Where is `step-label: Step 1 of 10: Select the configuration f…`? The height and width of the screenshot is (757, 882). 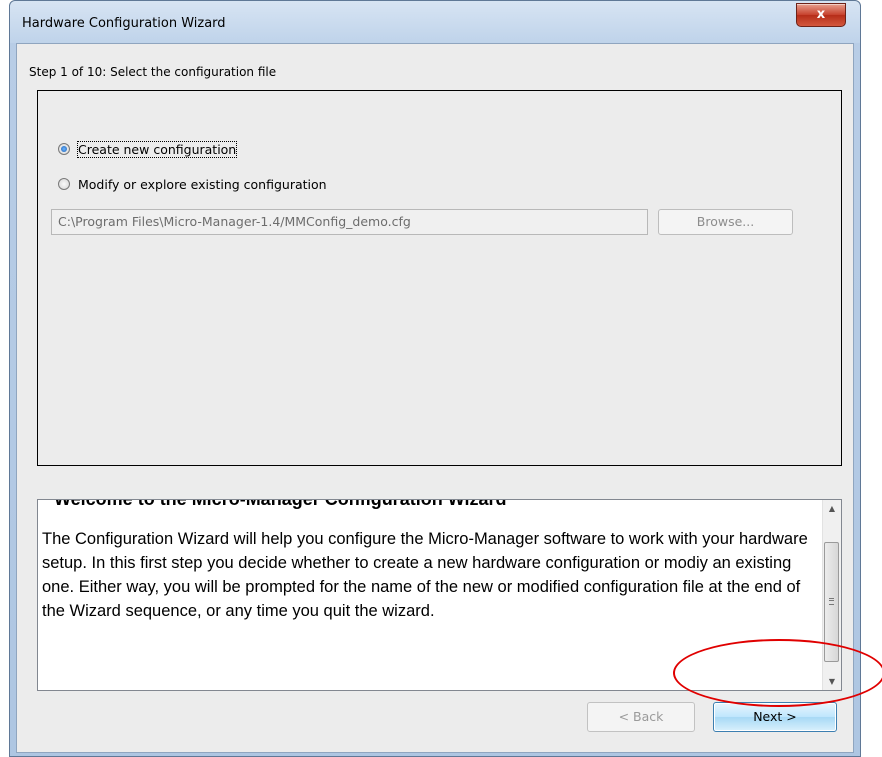 step-label: Step 1 of 10: Select the configuration f… is located at coordinates (153, 72).